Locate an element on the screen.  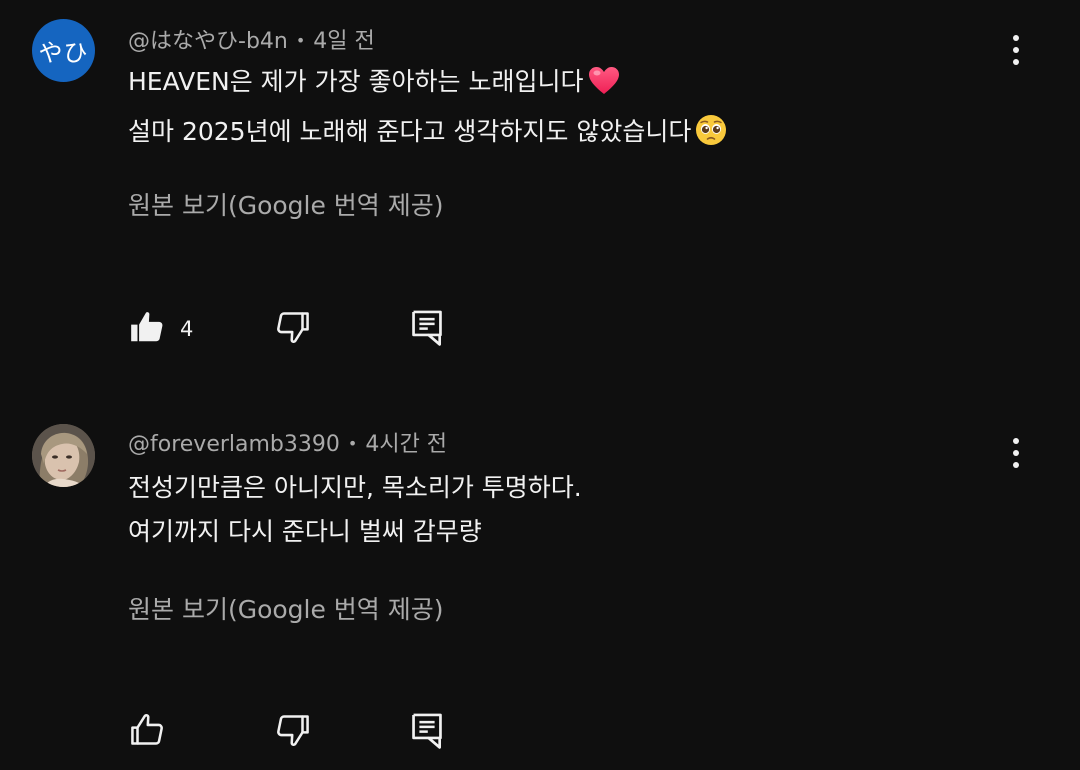
author-handle: @はなやひ-b4n is located at coordinates (208, 41).